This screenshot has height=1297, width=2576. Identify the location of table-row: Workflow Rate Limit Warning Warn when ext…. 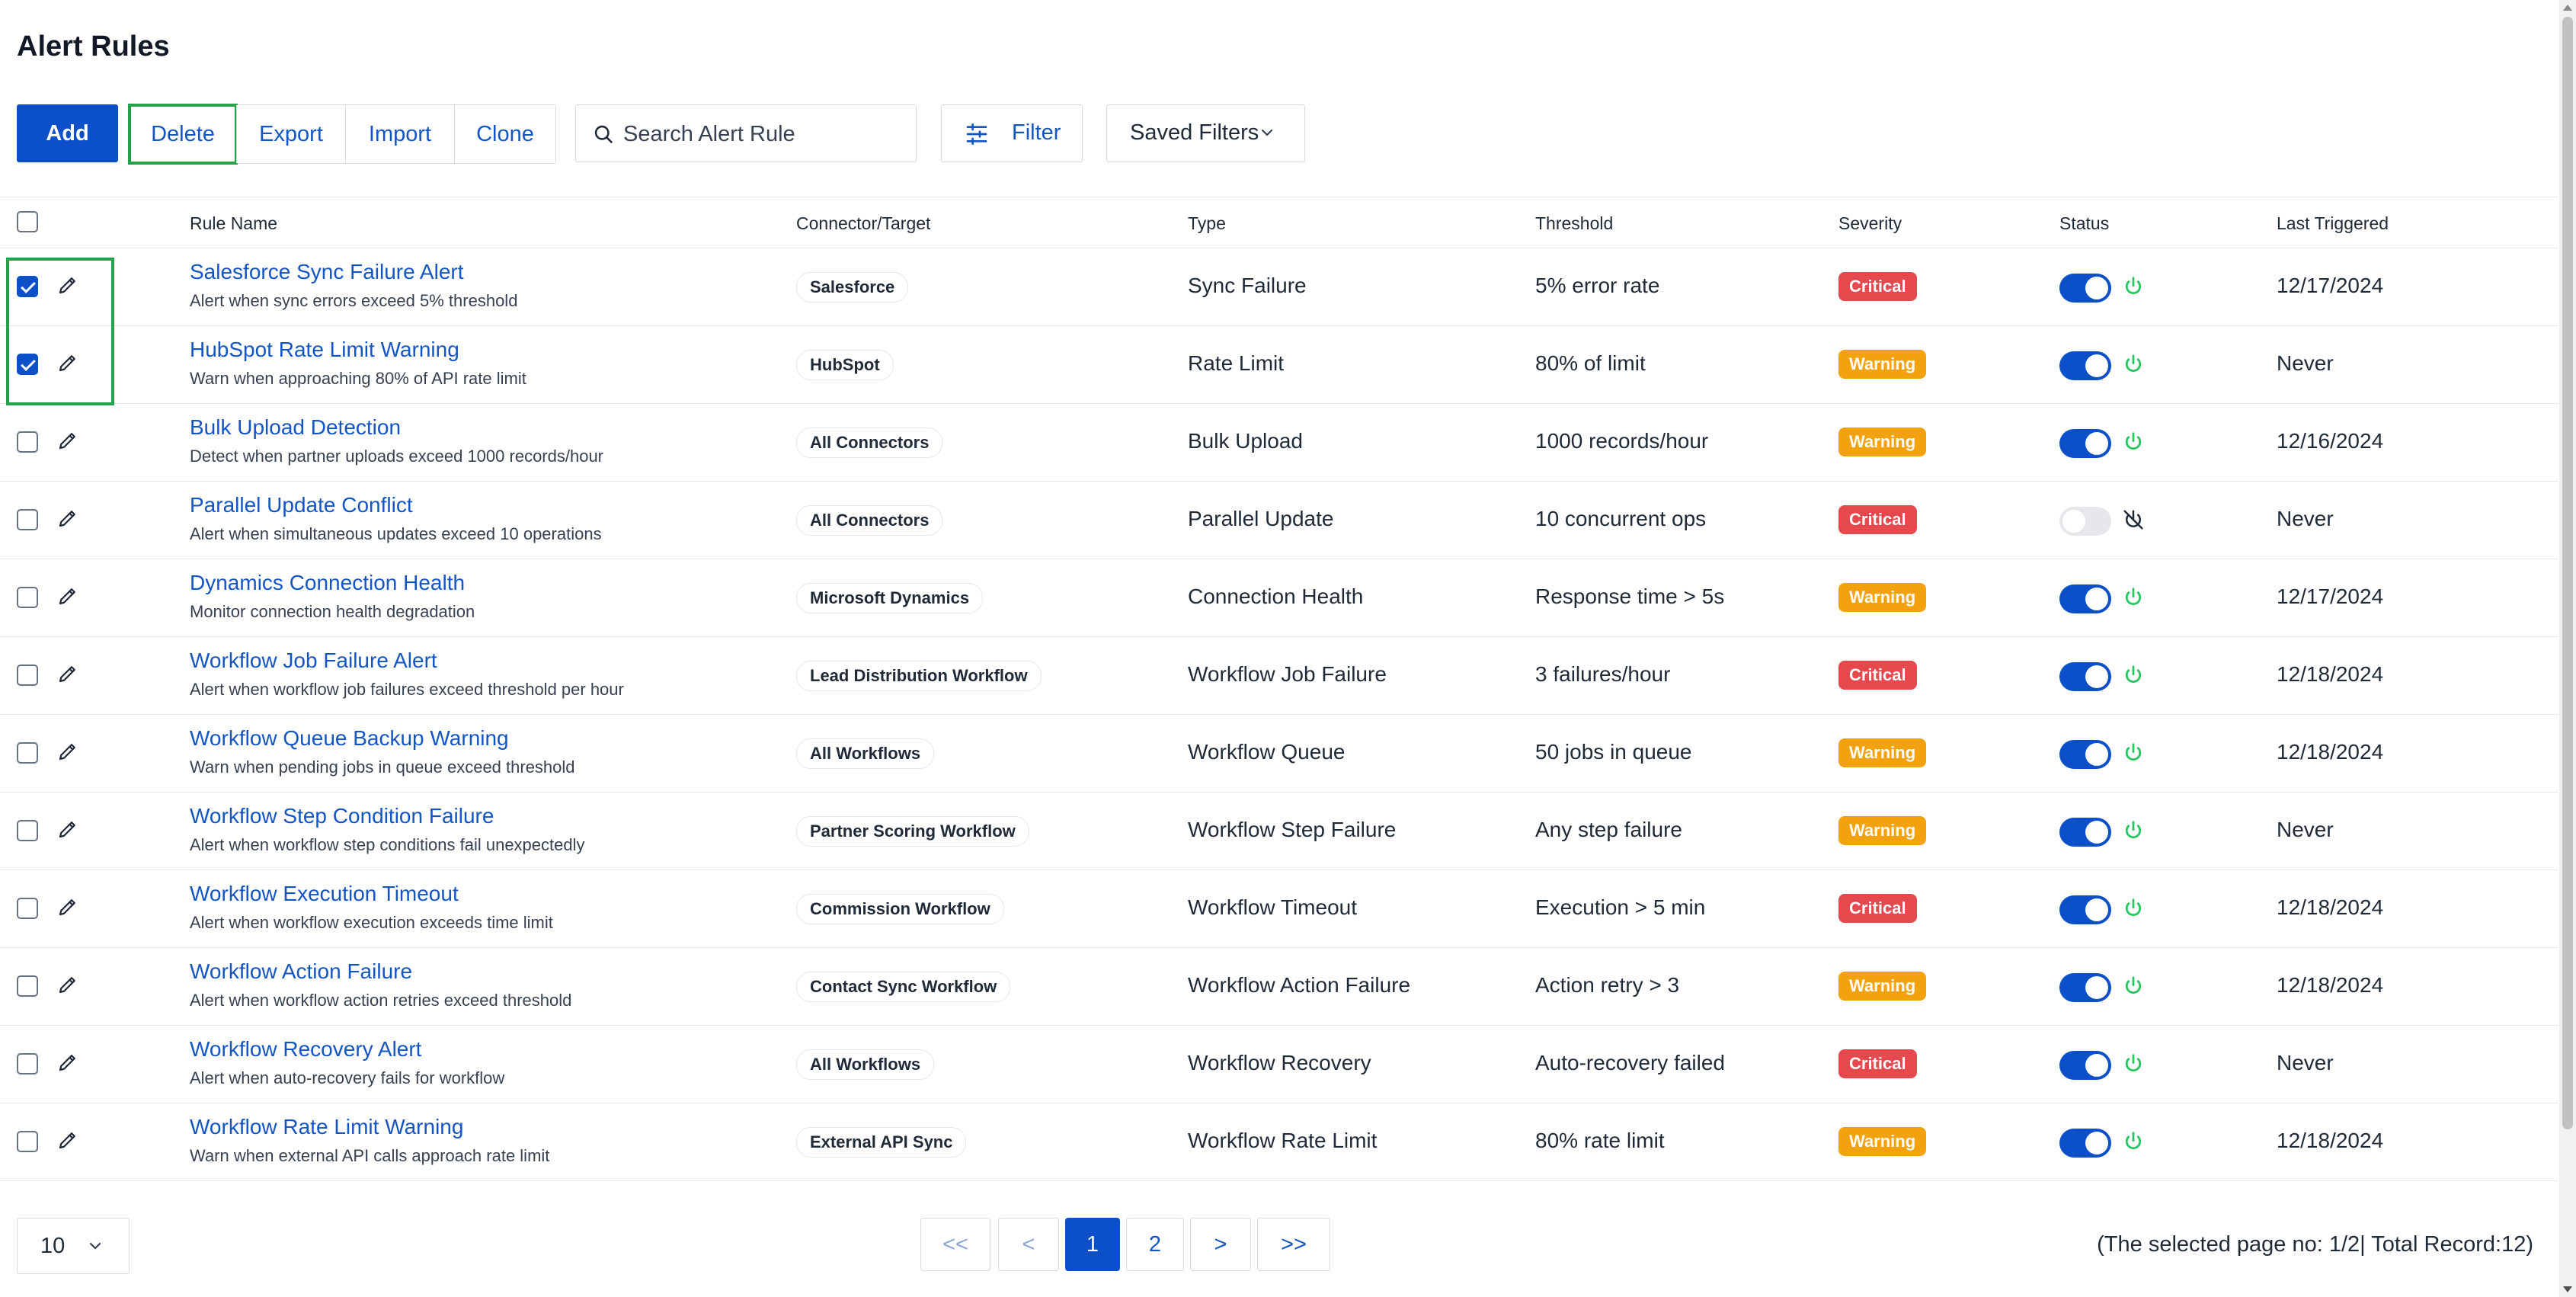
(1279, 1142).